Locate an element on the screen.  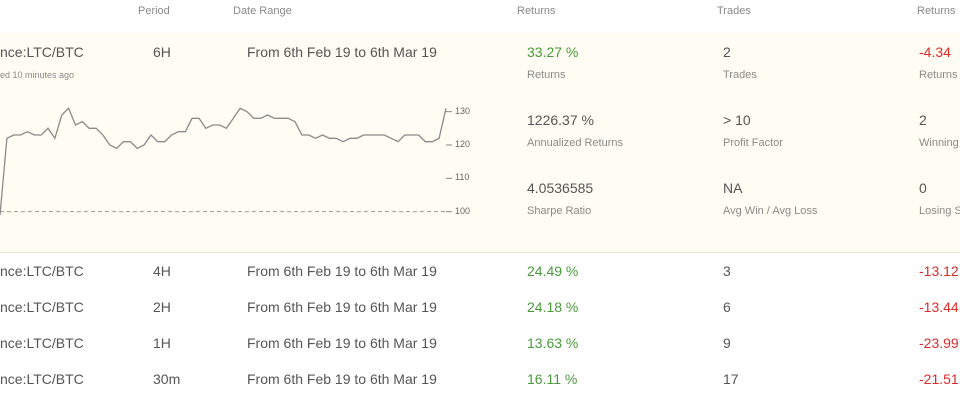
period-value: 30m is located at coordinates (167, 379).